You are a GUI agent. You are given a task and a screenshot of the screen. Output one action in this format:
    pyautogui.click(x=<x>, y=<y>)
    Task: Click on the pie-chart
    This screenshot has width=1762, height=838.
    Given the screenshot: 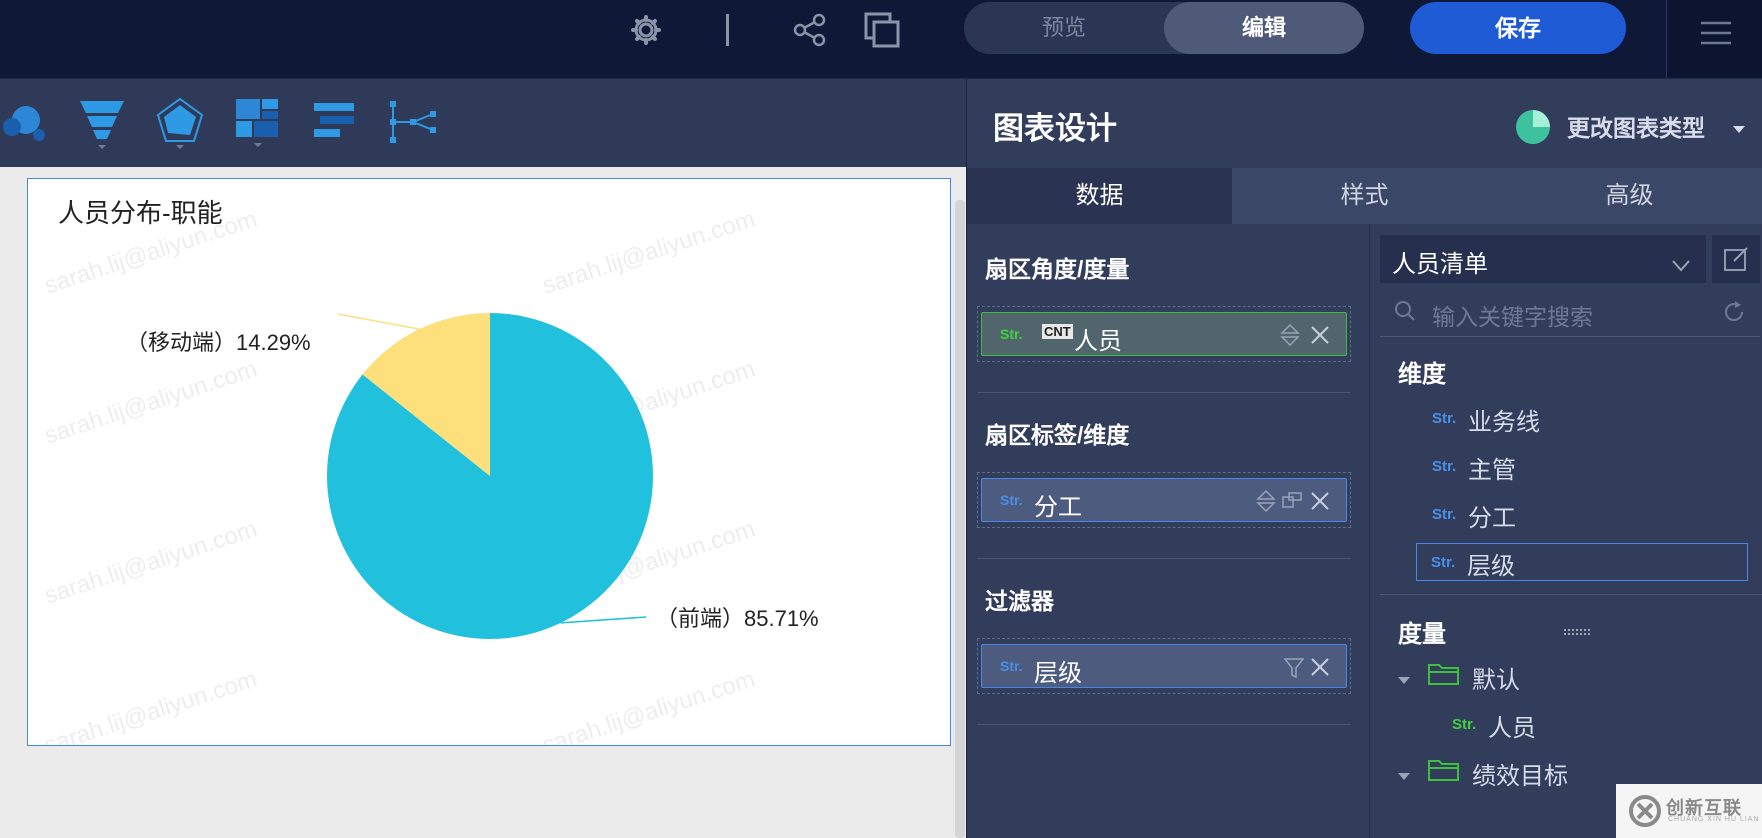 What is the action you would take?
    pyautogui.click(x=490, y=476)
    